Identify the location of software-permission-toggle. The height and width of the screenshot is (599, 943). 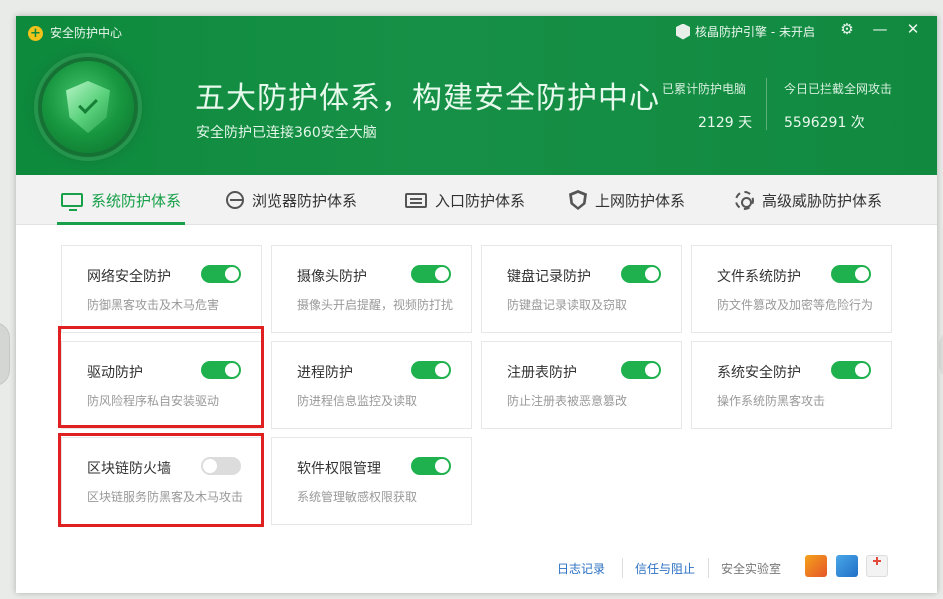
(431, 466).